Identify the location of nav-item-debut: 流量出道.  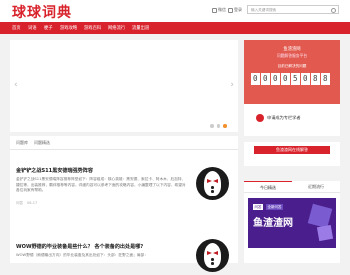
(140, 28).